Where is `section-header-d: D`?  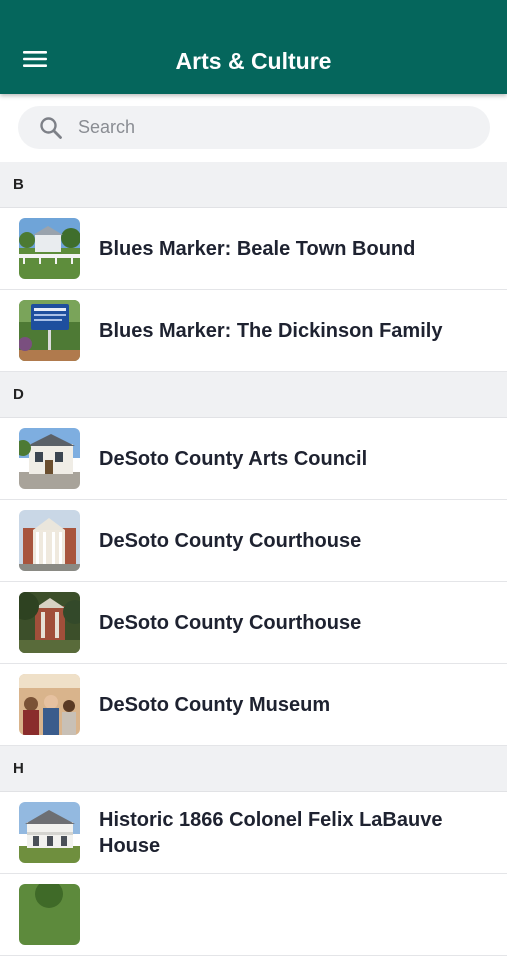
section-header-d: D is located at coordinates (253, 395).